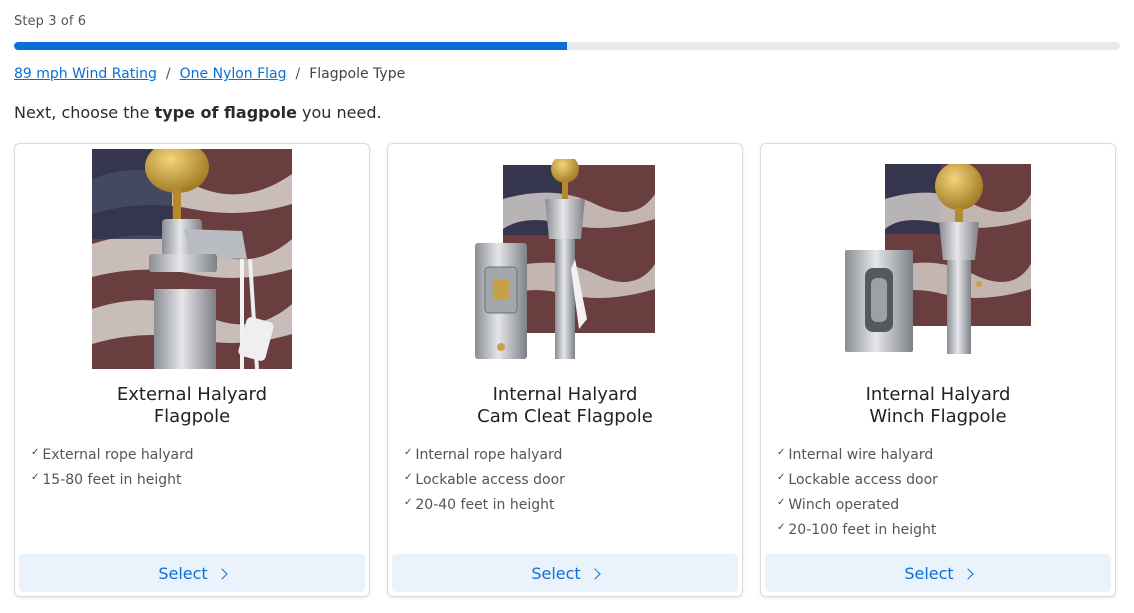 This screenshot has height=613, width=1134. Describe the element at coordinates (192, 394) in the screenshot. I see `card-title-line: External Halyard` at that location.